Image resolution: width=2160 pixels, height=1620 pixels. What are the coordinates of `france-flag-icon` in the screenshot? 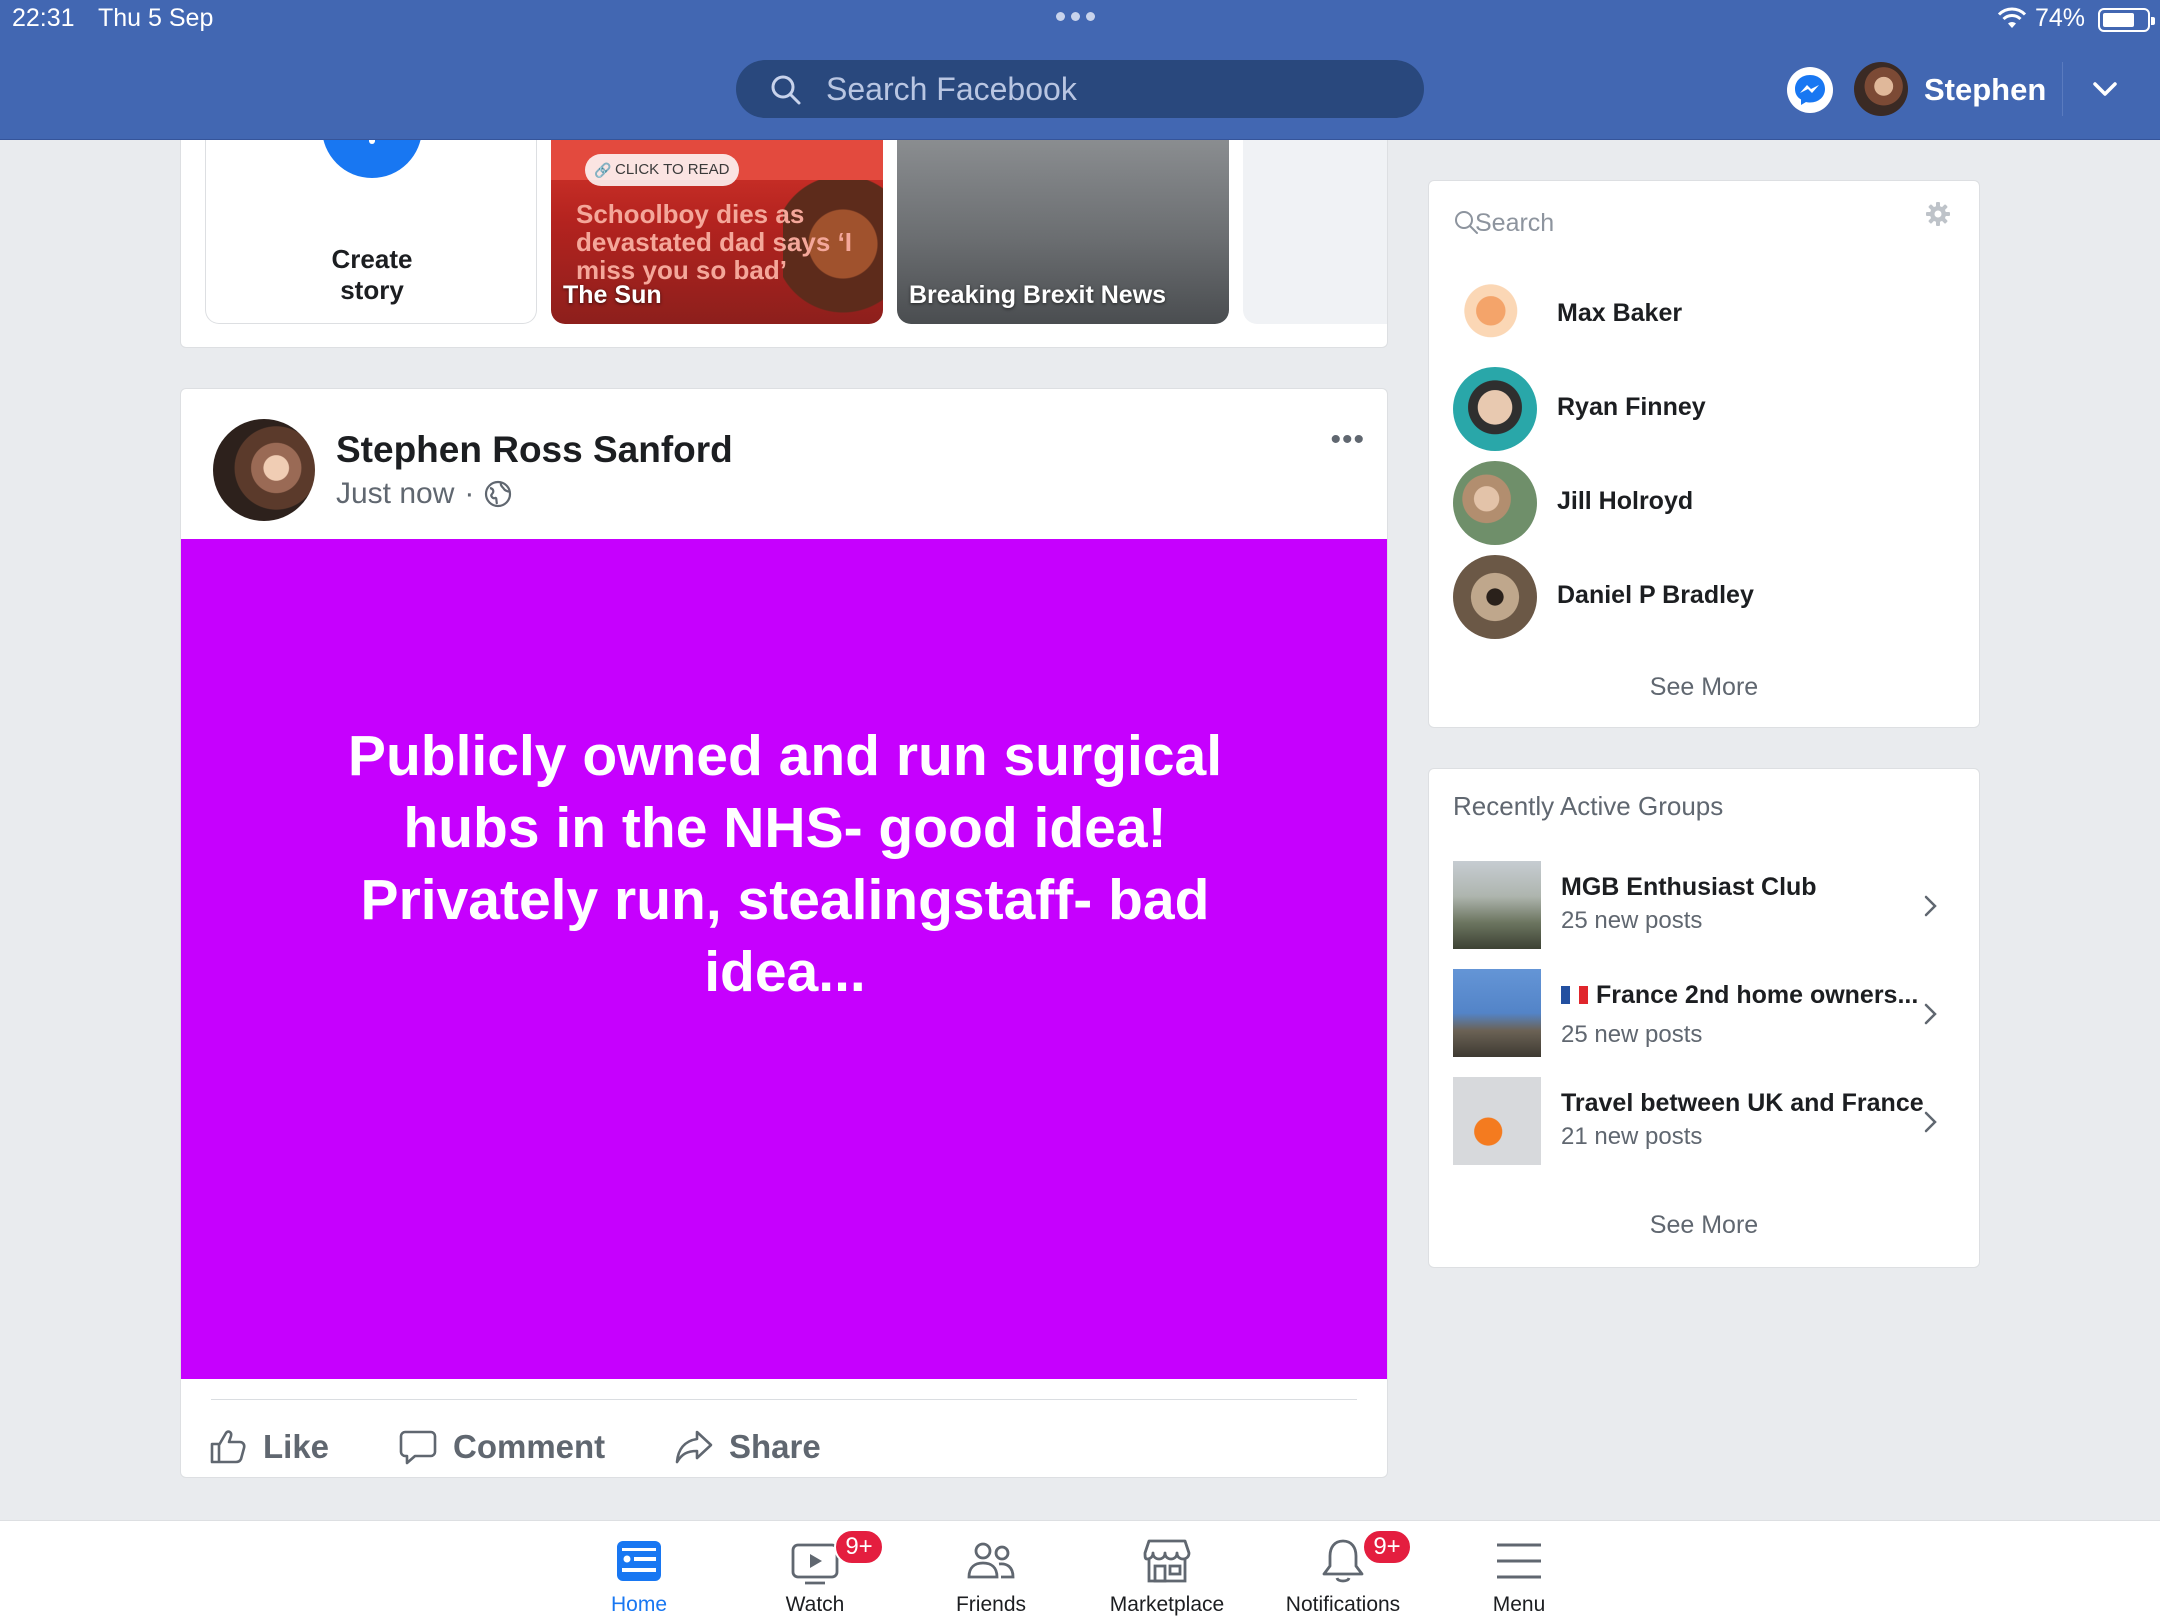 It's located at (1574, 995).